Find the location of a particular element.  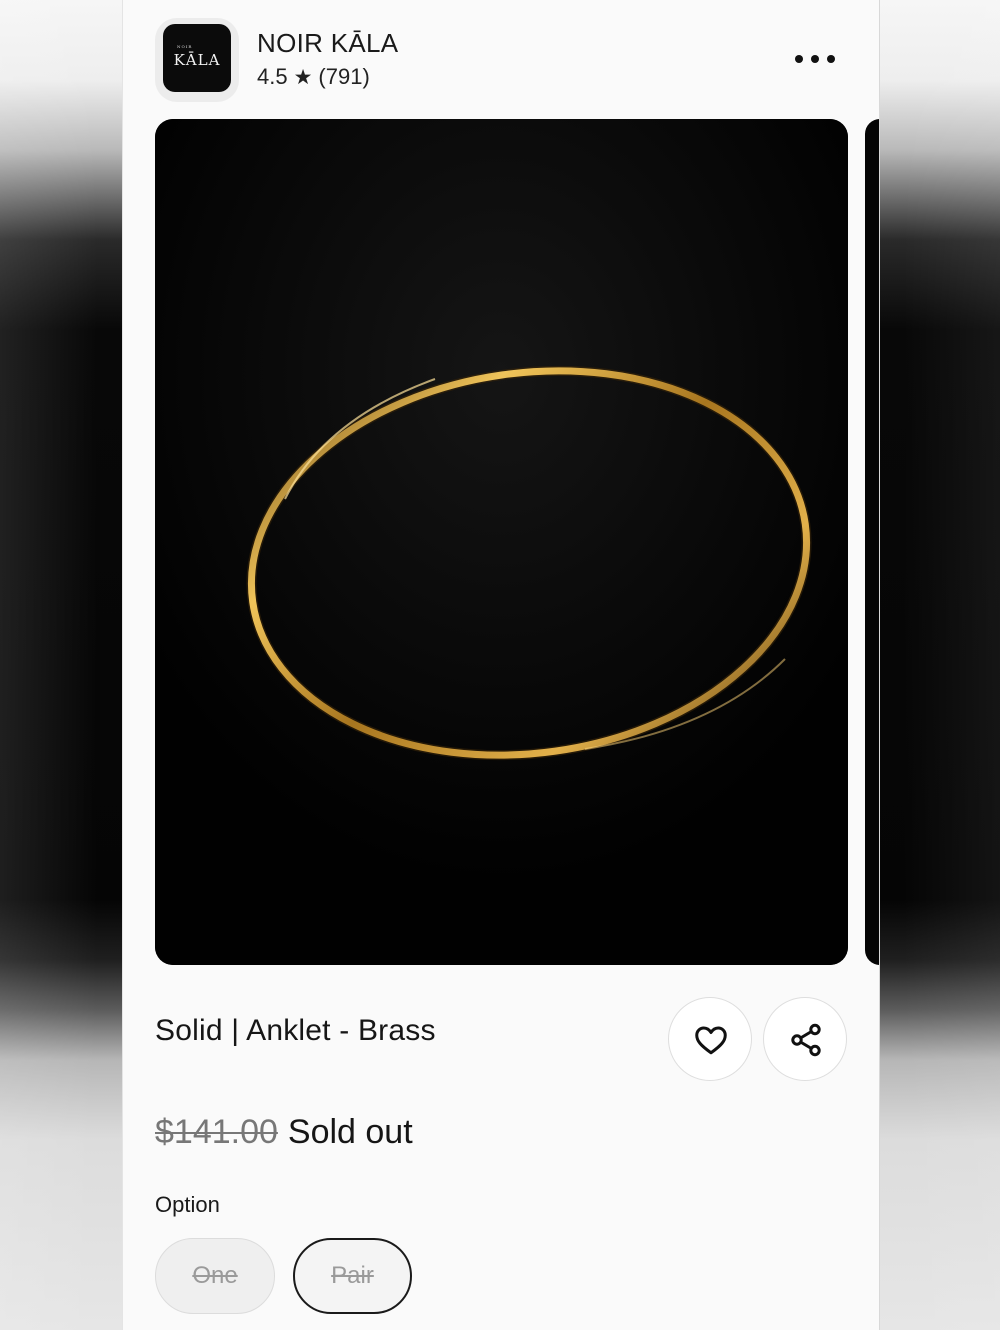

shop-logo: NOIR KĀLA is located at coordinates (197, 58).